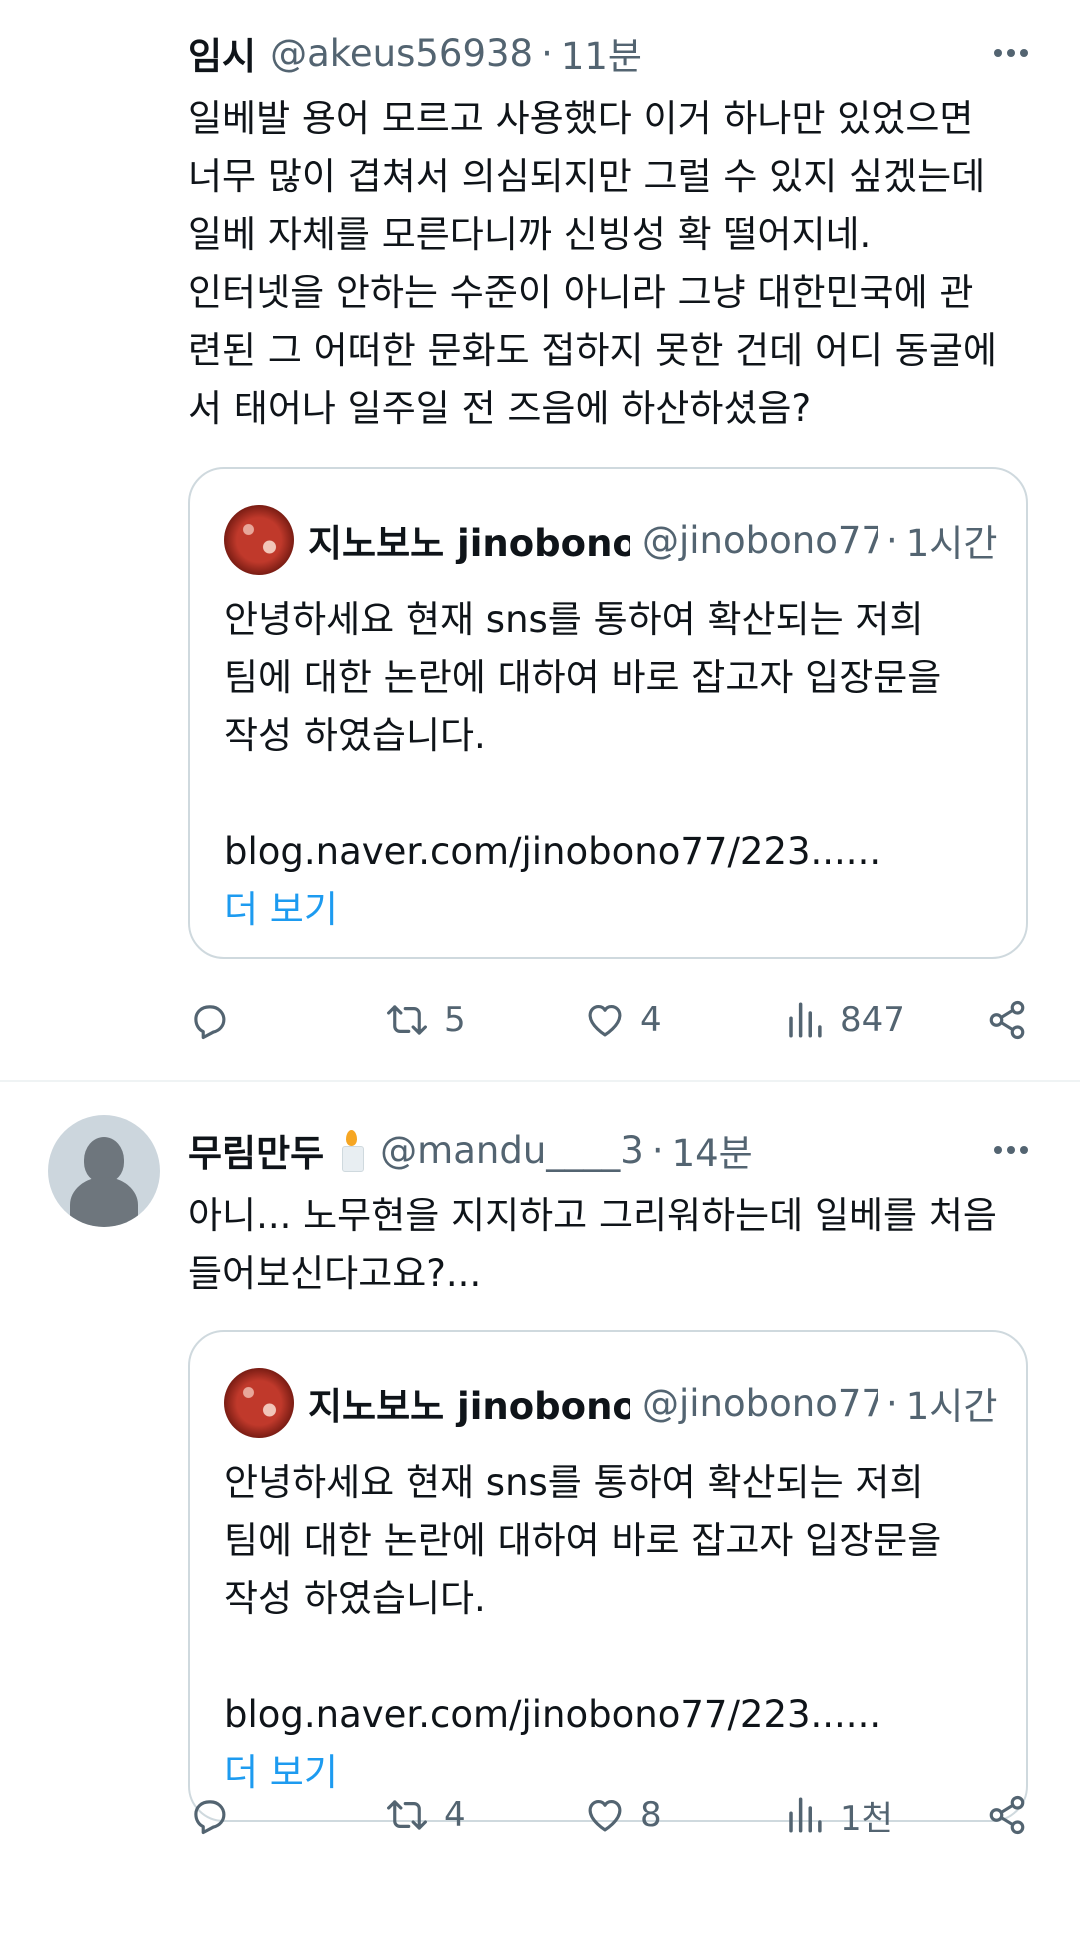 The width and height of the screenshot is (1080, 1945). I want to click on tweet-header: 무림만두 @mandu____3 · 14분, so click(608, 1150).